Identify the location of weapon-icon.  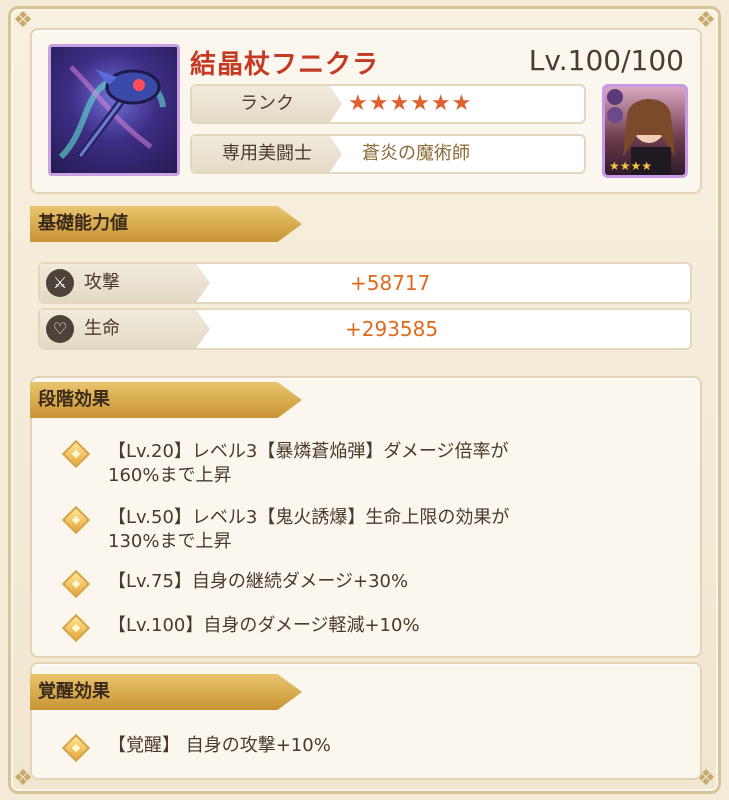
(114, 110).